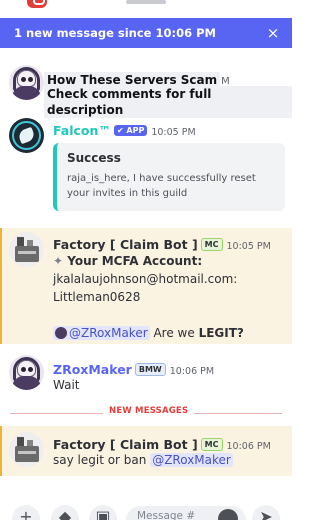  I want to click on close-icon: ×, so click(273, 33).